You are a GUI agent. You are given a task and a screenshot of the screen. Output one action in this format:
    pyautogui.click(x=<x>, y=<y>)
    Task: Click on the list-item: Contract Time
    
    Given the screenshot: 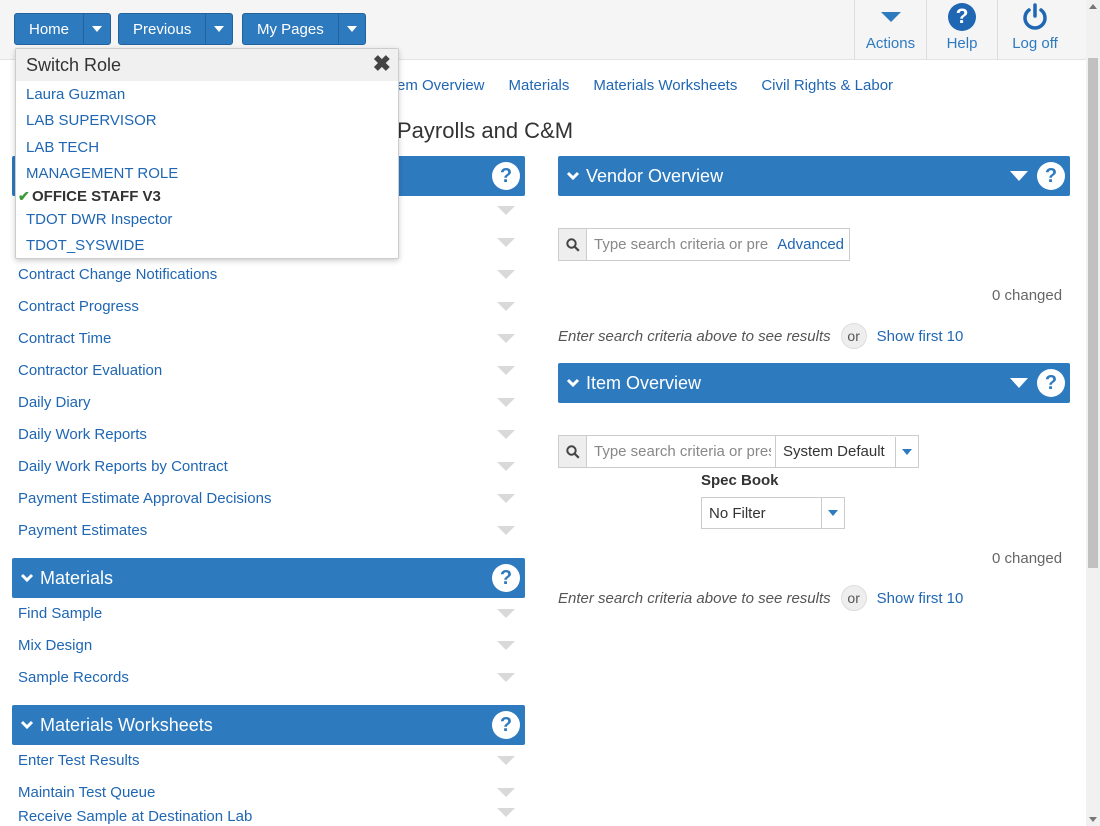 What is the action you would take?
    pyautogui.click(x=268, y=338)
    